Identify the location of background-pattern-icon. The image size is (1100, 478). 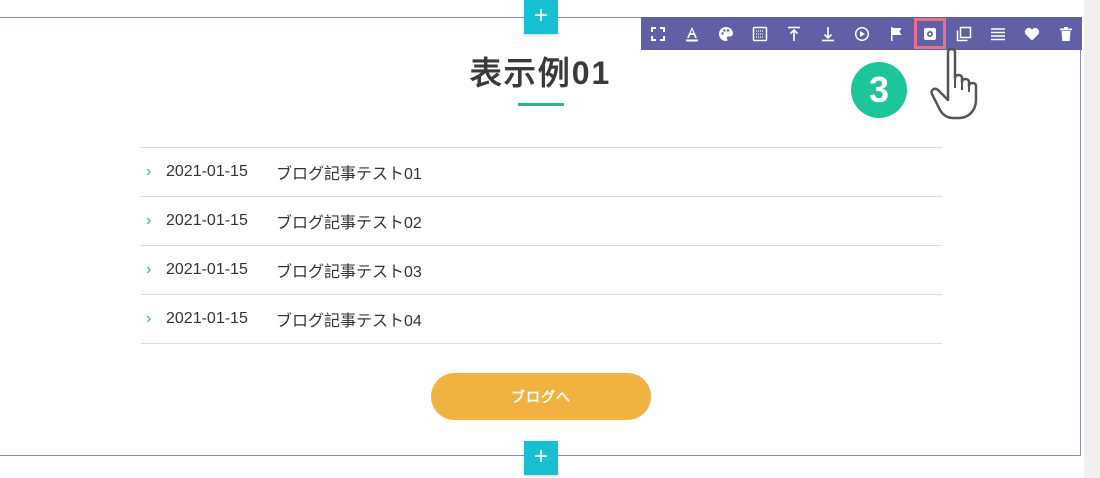
(760, 33).